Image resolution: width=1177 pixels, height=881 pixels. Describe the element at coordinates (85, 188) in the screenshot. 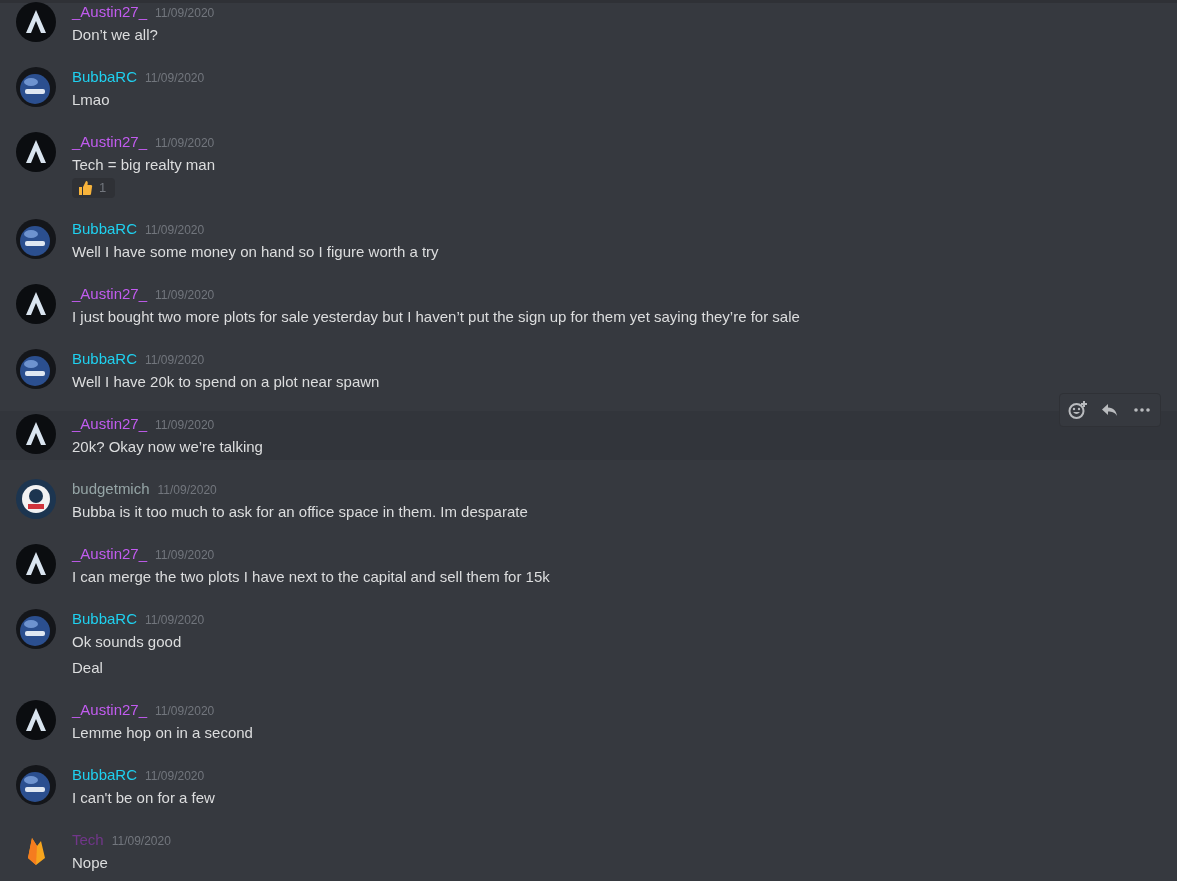

I see `thumbs-up-icon` at that location.